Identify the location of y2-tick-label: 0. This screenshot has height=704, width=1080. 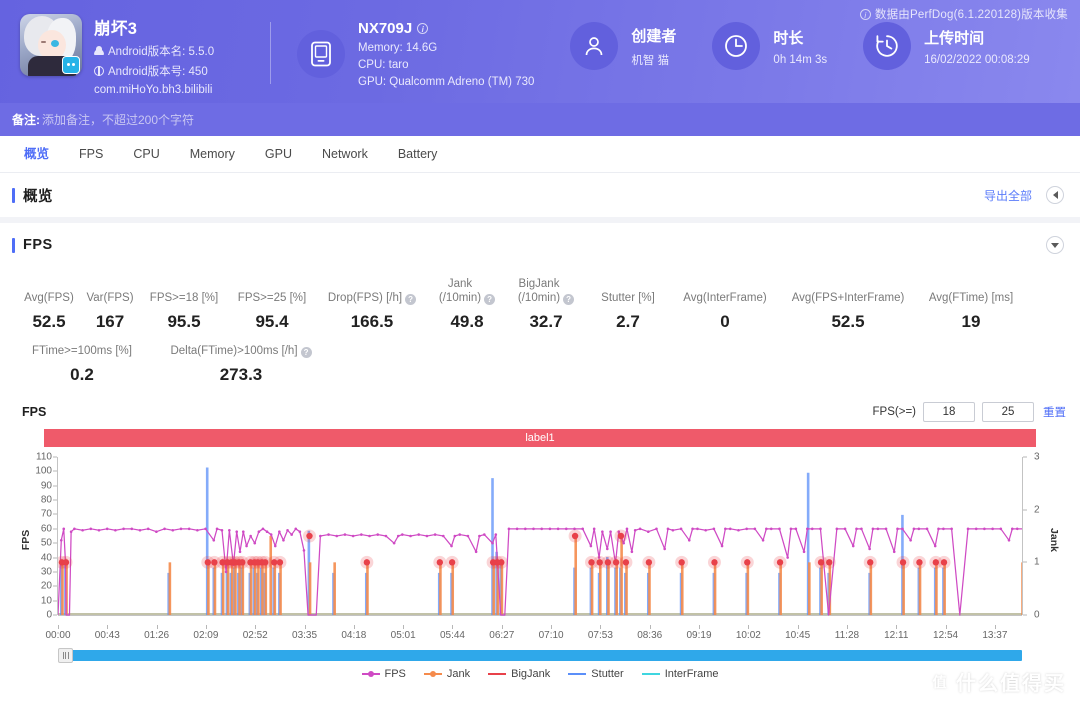
(1037, 615).